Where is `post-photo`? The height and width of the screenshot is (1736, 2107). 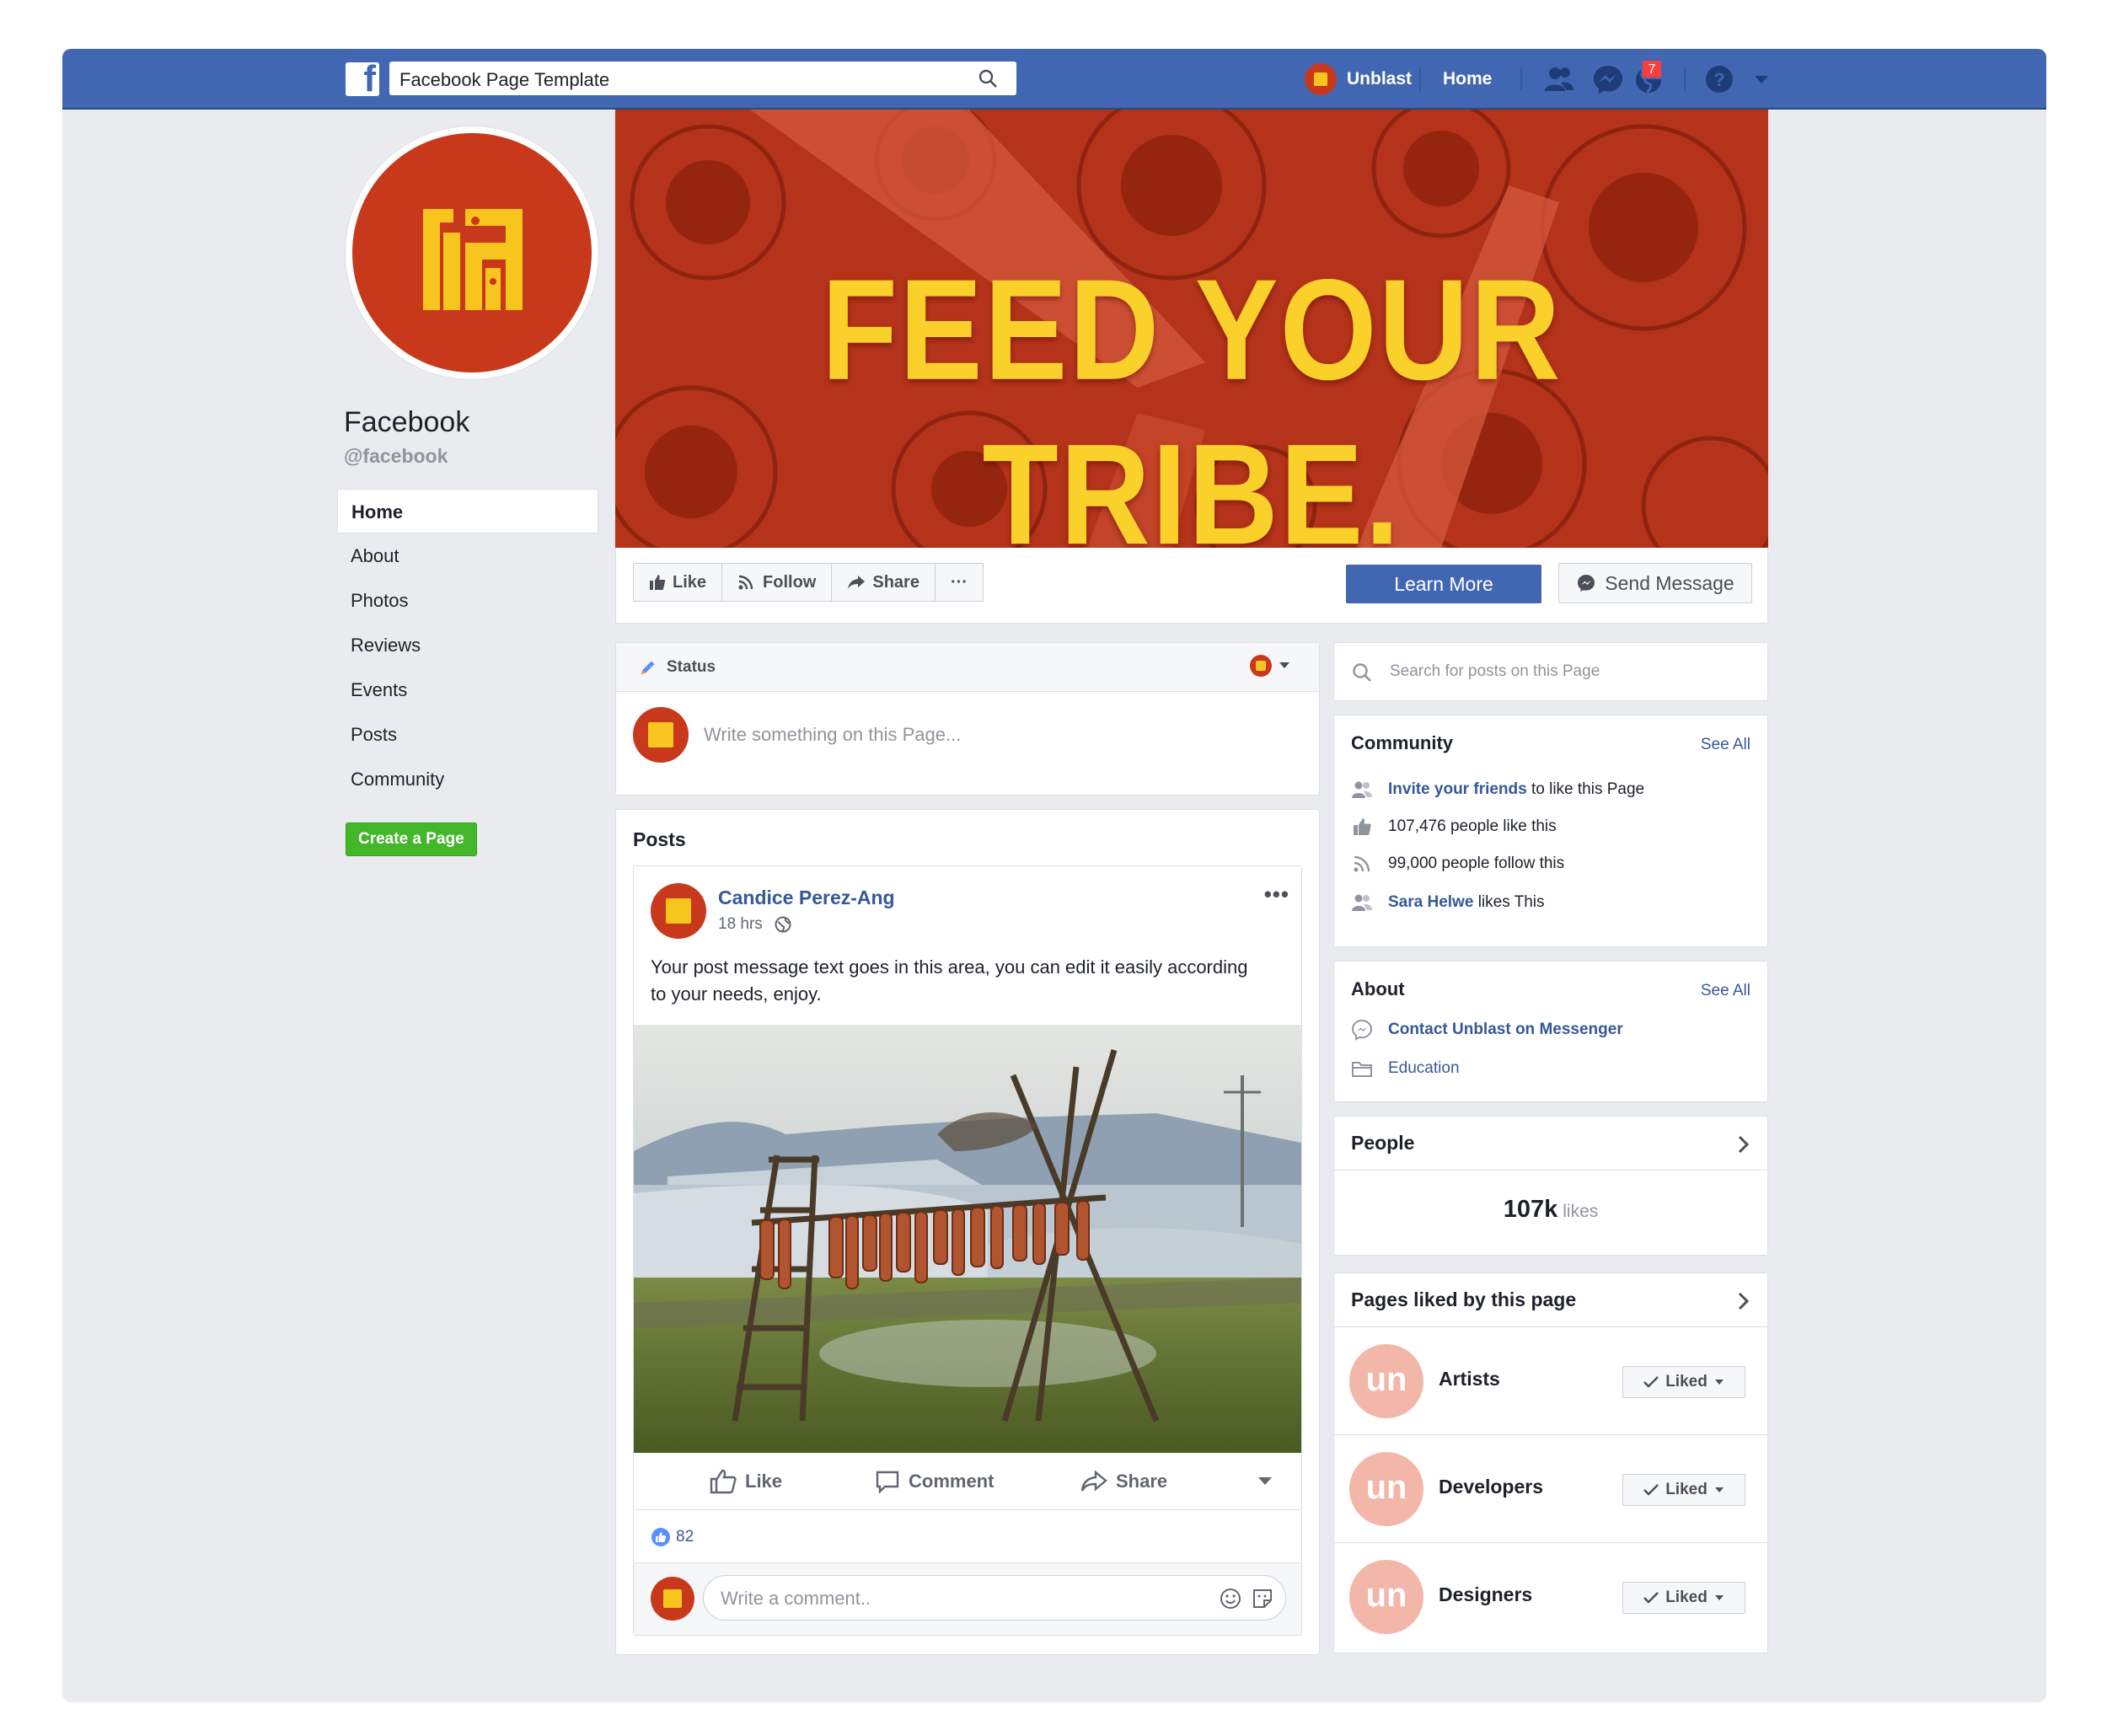
post-photo is located at coordinates (967, 1239).